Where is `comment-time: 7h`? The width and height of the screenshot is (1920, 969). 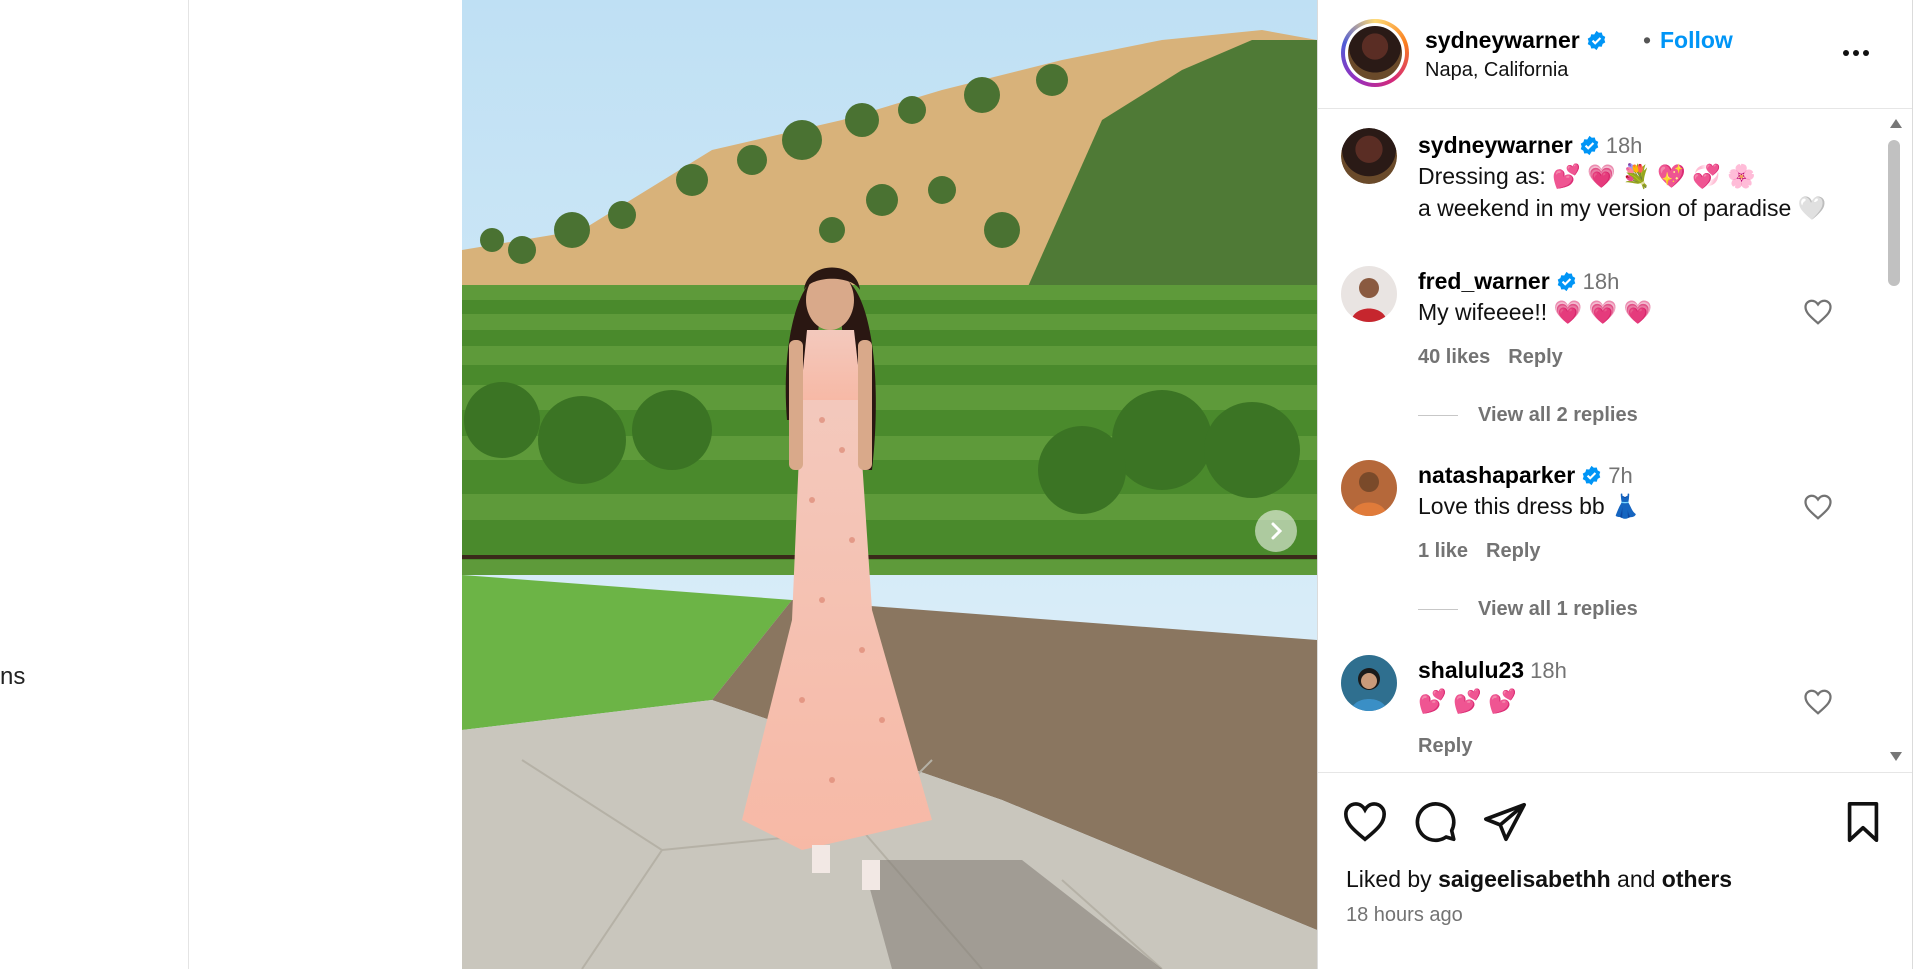
comment-time: 7h is located at coordinates (1620, 475).